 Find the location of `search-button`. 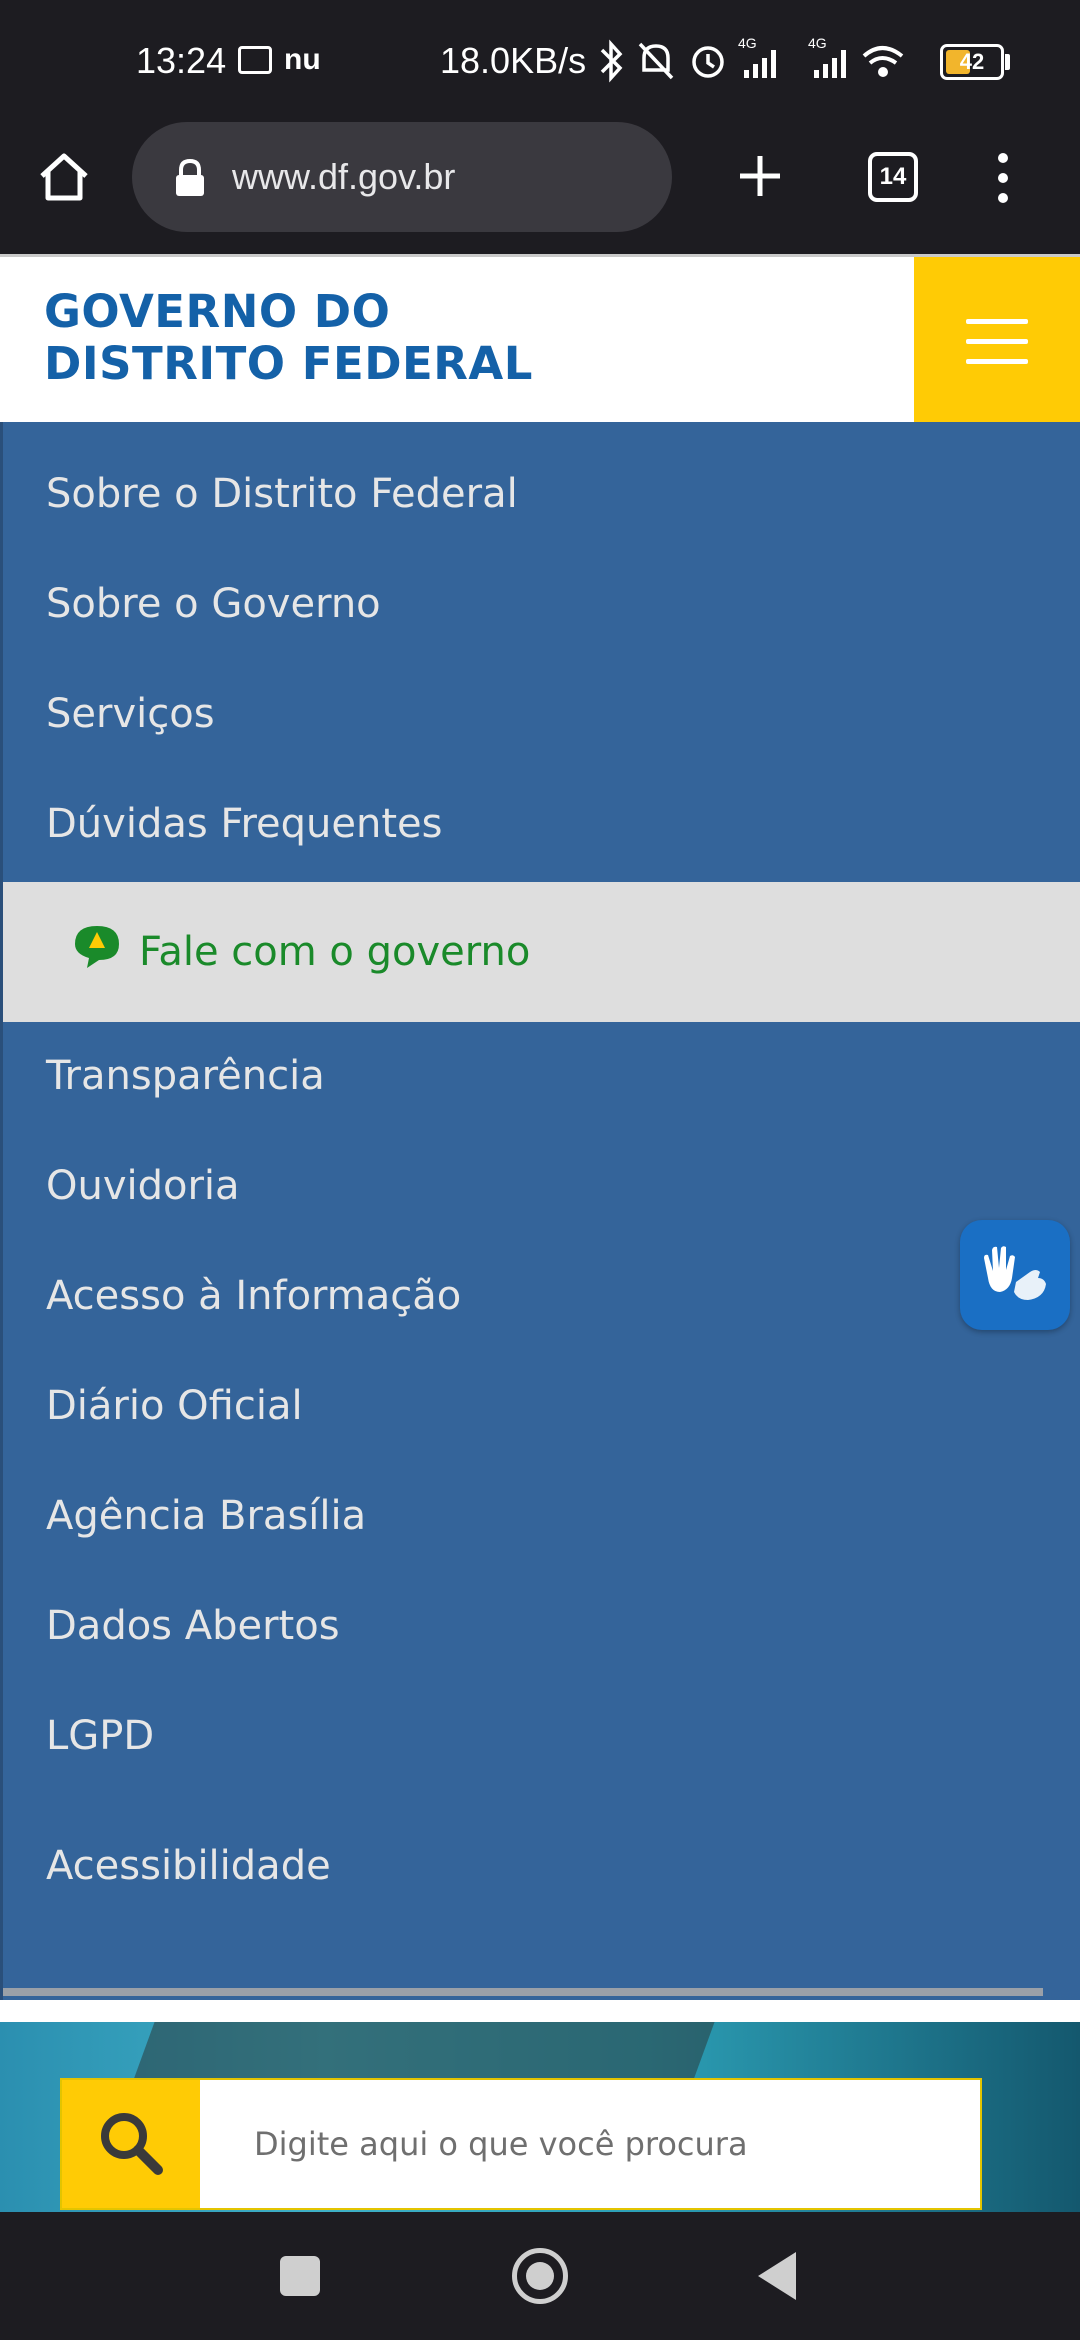

search-button is located at coordinates (131, 2144).